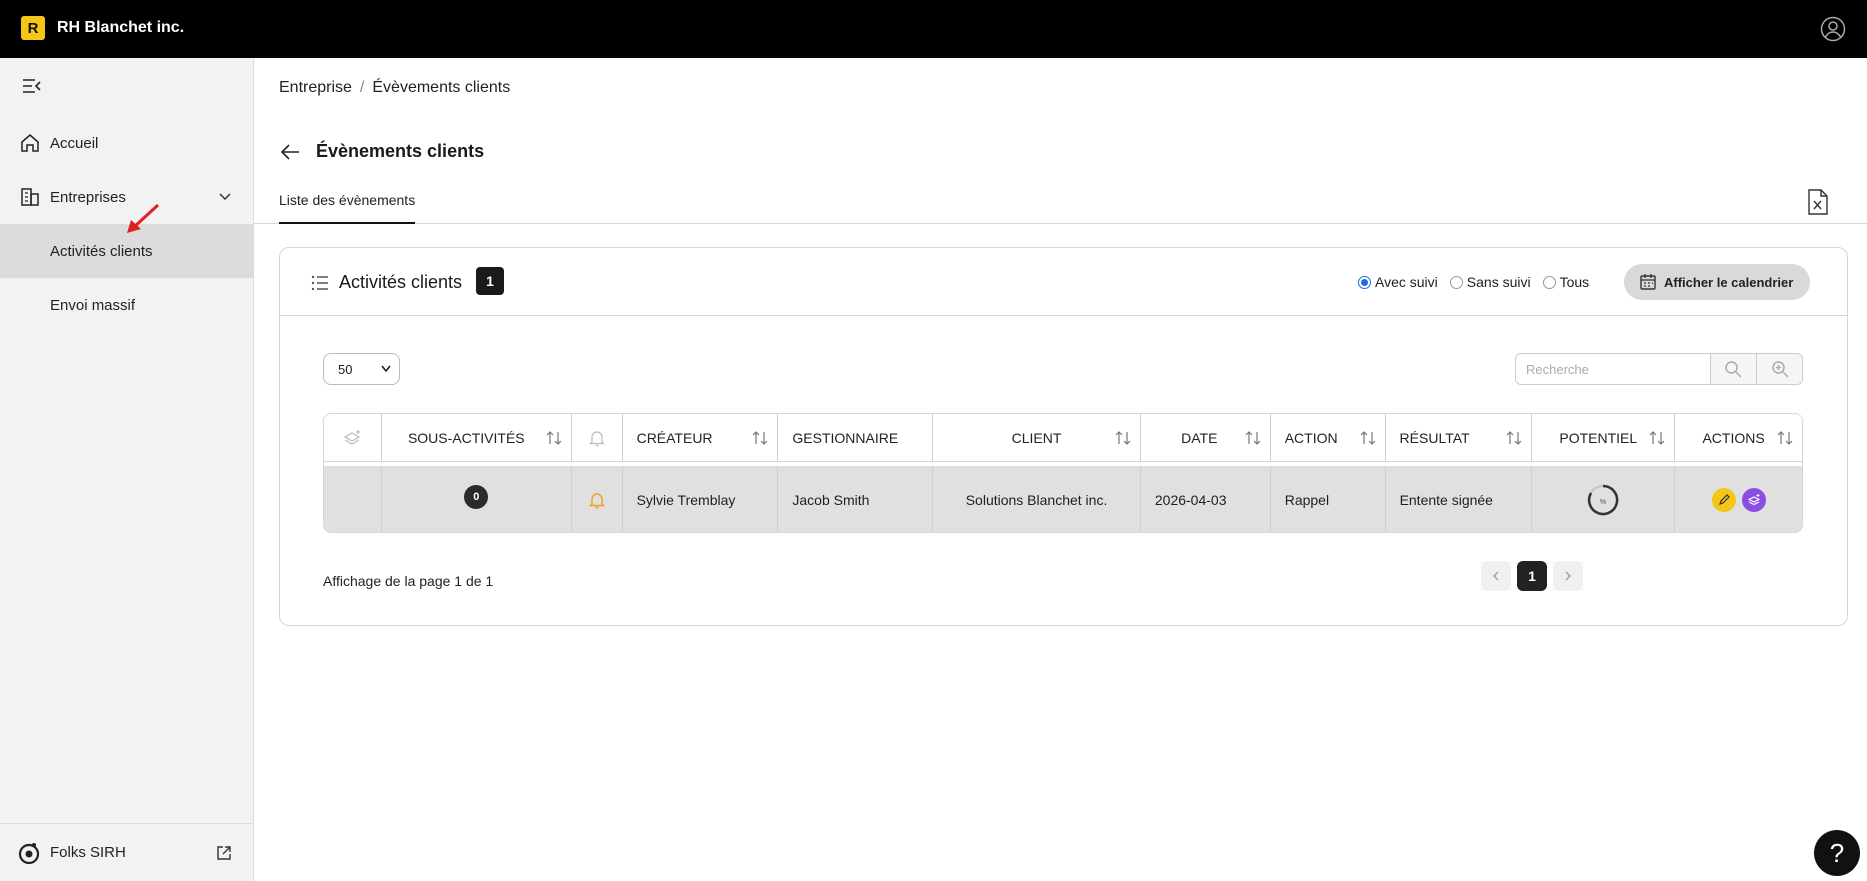 Image resolution: width=1867 pixels, height=881 pixels. I want to click on annotation-arrow-icon, so click(143, 218).